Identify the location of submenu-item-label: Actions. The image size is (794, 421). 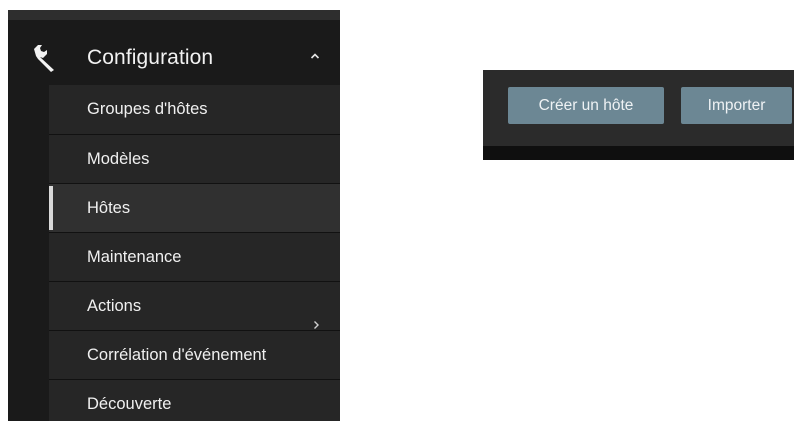
(114, 306).